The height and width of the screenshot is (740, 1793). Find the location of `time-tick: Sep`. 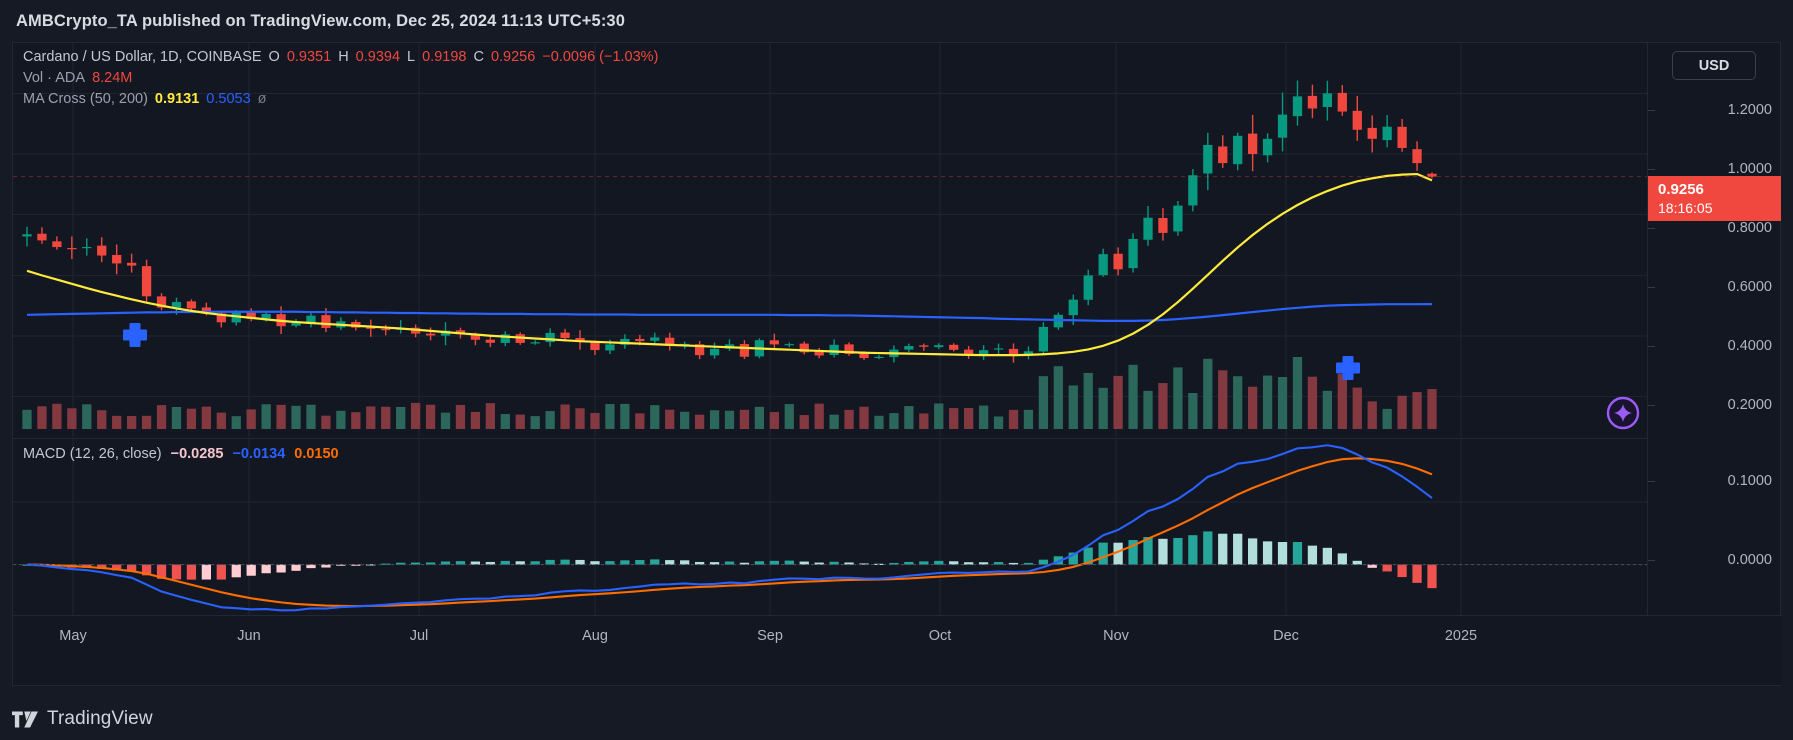

time-tick: Sep is located at coordinates (770, 636).